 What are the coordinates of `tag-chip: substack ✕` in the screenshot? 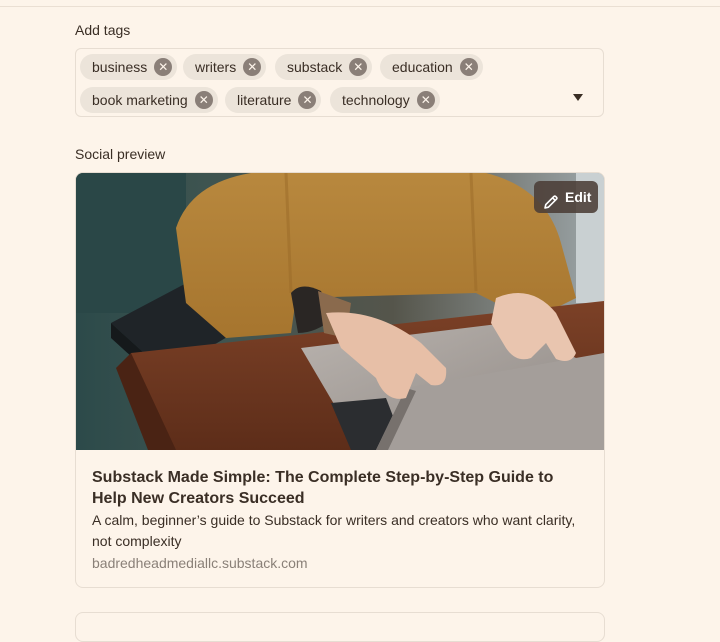 It's located at (324, 67).